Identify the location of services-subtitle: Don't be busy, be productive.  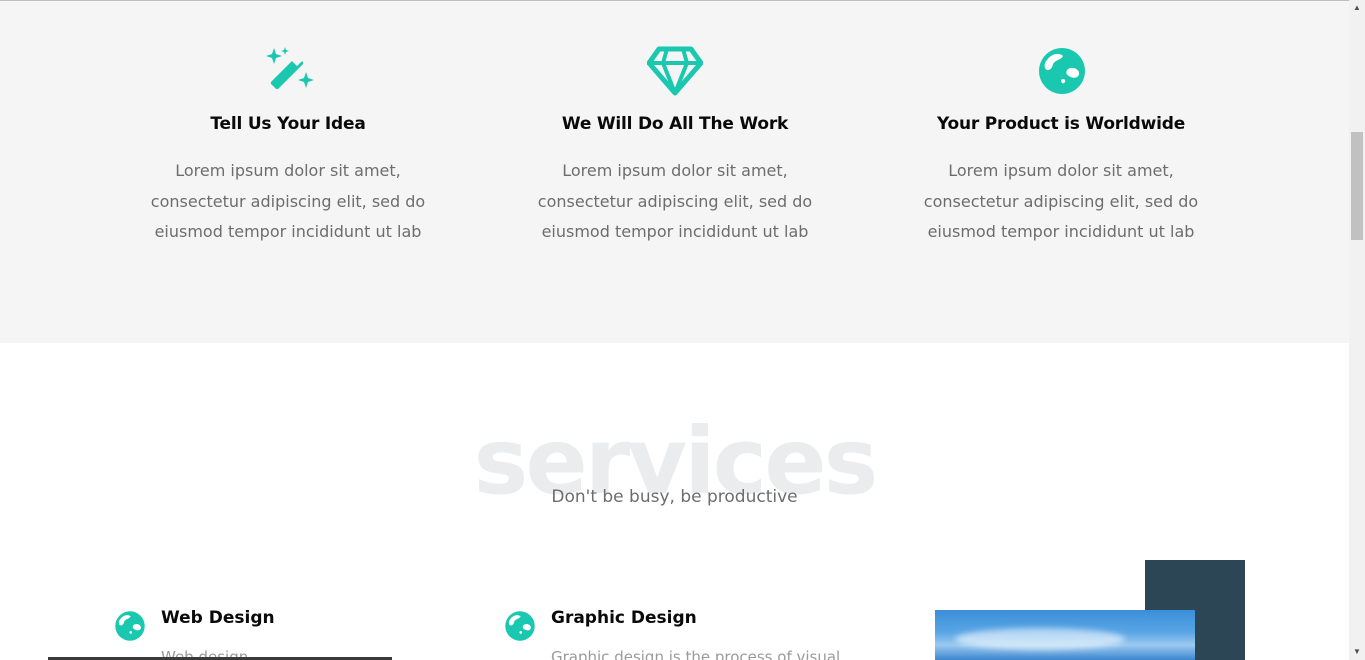
(674, 497).